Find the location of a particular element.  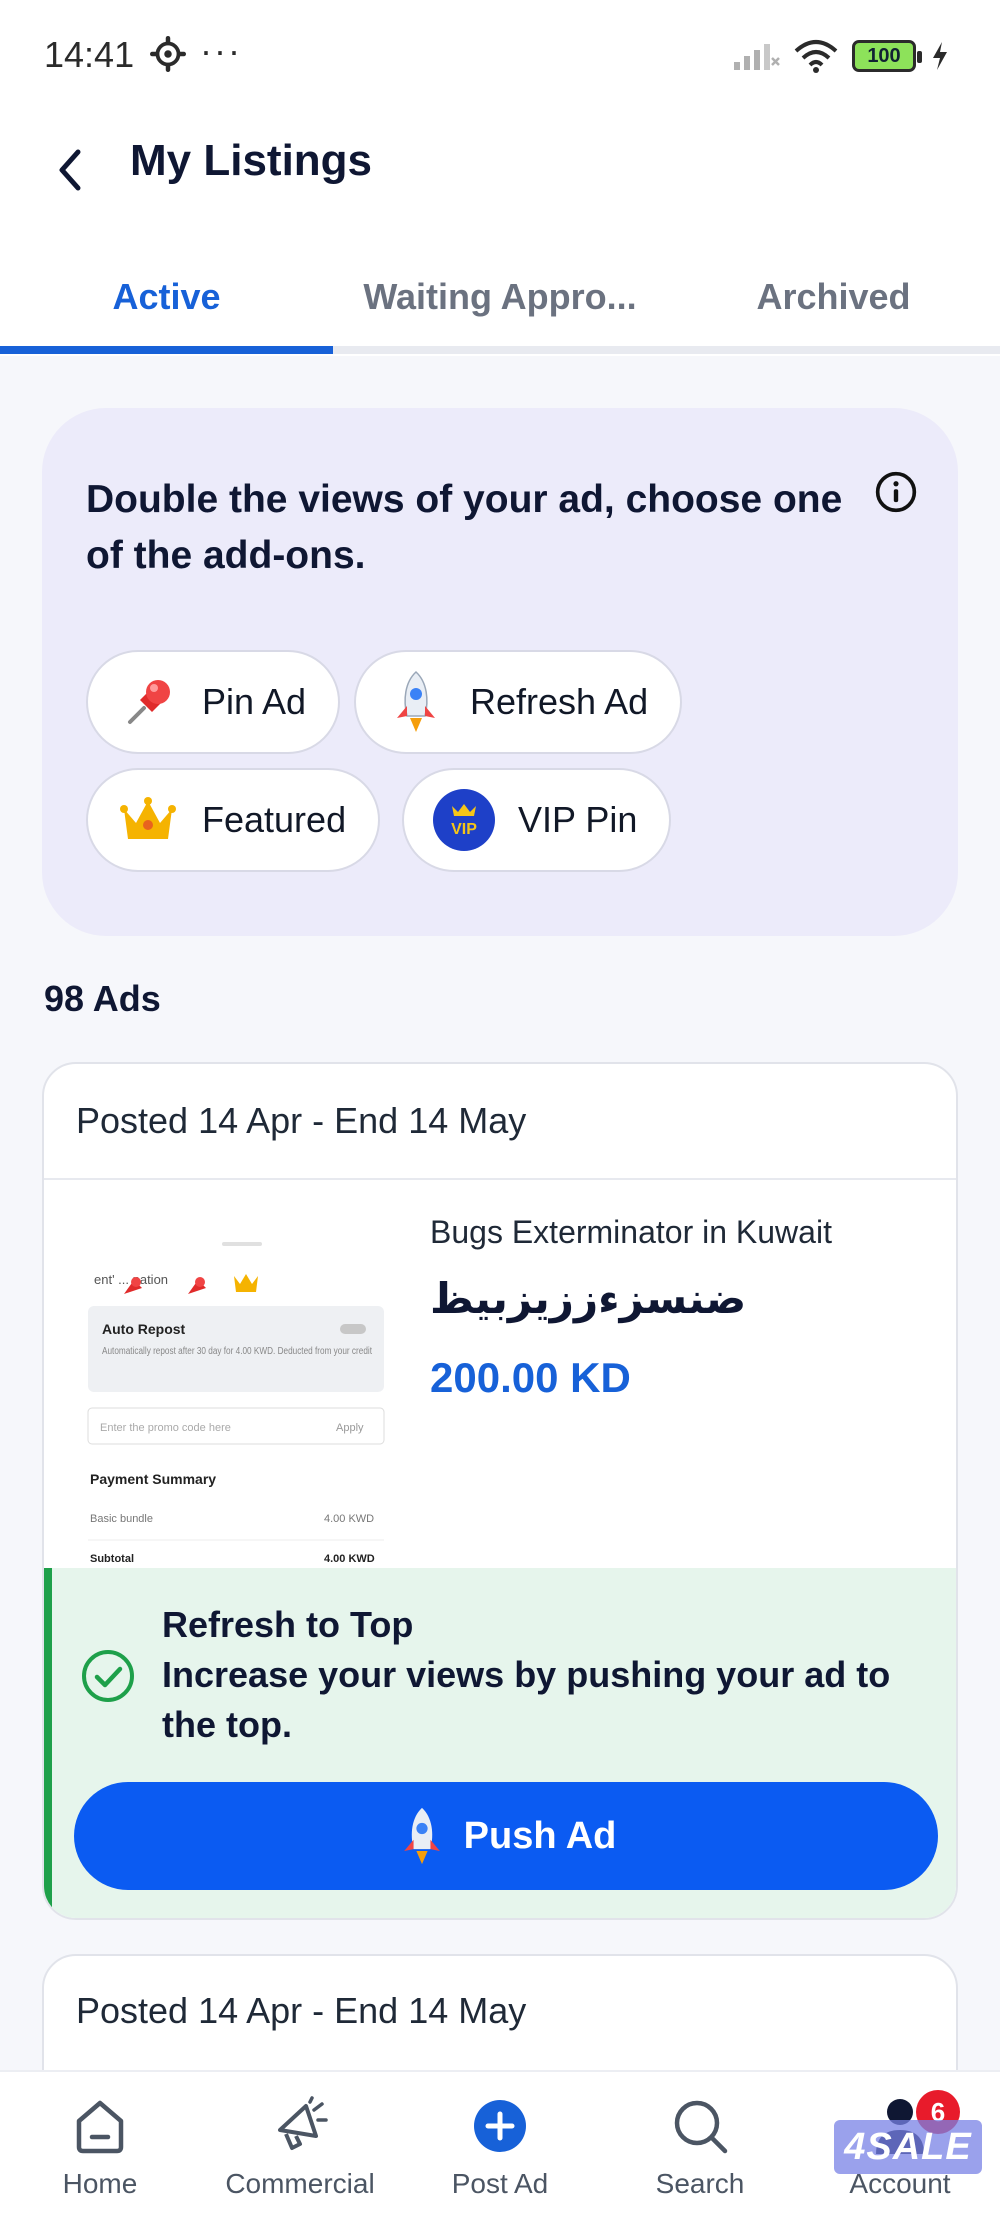

listing-price: 200.00 KD is located at coordinates (530, 1377).